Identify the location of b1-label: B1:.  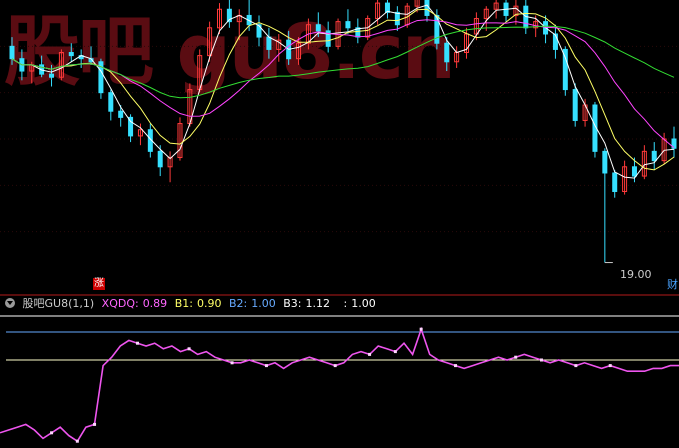
(183, 303).